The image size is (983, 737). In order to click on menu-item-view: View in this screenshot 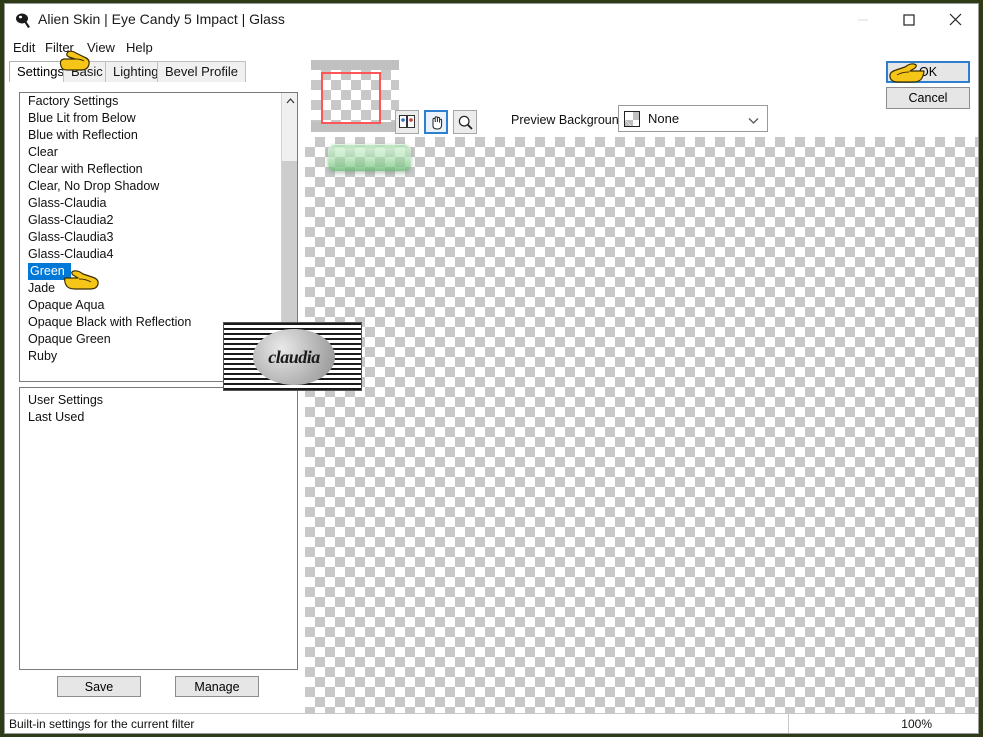, I will do `click(101, 47)`.